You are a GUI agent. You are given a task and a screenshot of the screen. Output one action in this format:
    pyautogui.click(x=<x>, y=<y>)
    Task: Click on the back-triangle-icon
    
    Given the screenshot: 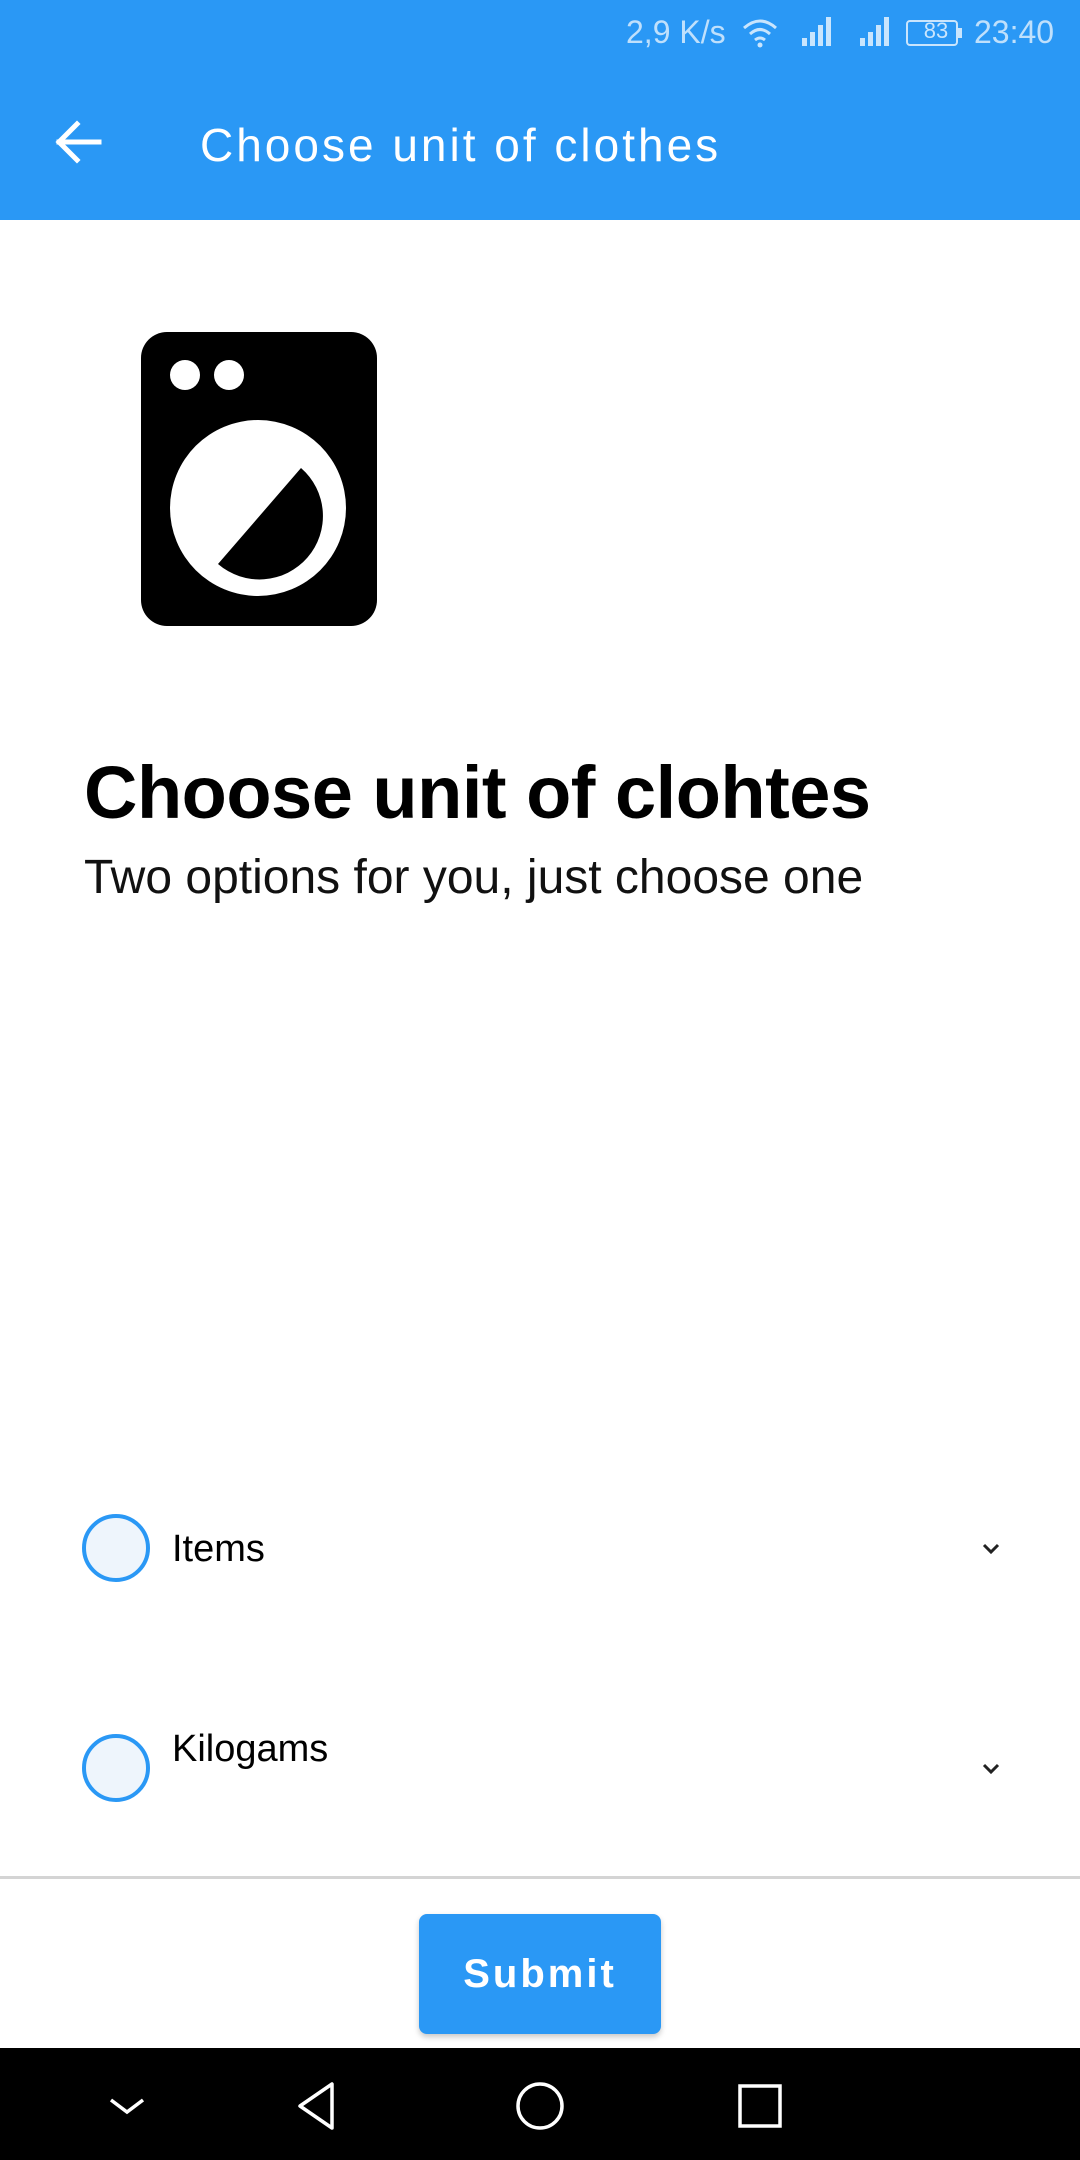 What is the action you would take?
    pyautogui.click(x=320, y=2106)
    